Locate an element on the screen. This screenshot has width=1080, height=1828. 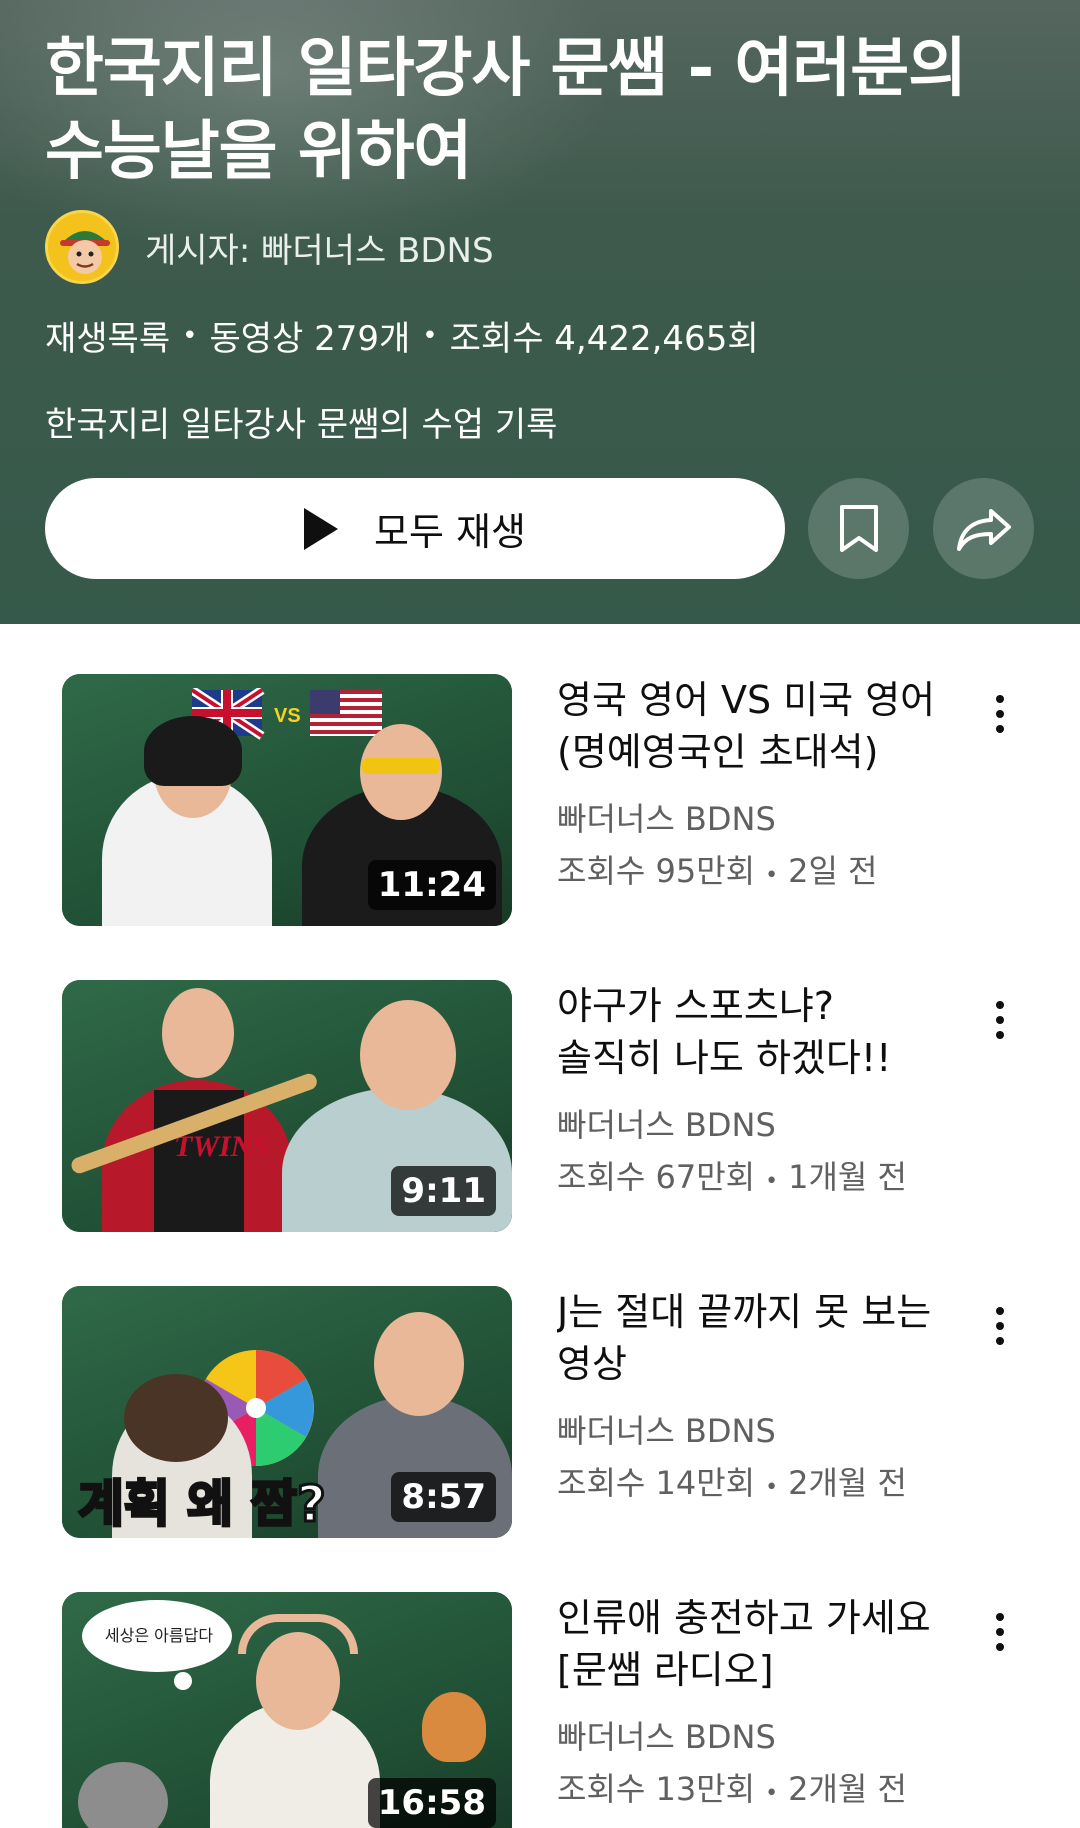
playlist-meta: 재생목록 • 동영상 279개 • 조회수 4,422,465회 is located at coordinates (402, 335).